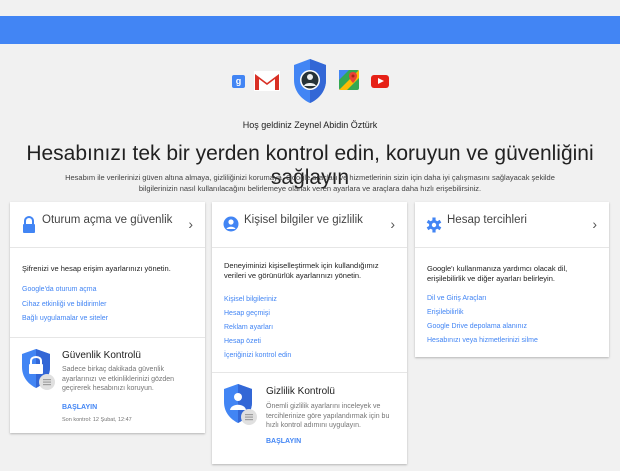  I want to click on security-link-connected-apps: Bağlı uygulamalar ve siteler, so click(65, 318).